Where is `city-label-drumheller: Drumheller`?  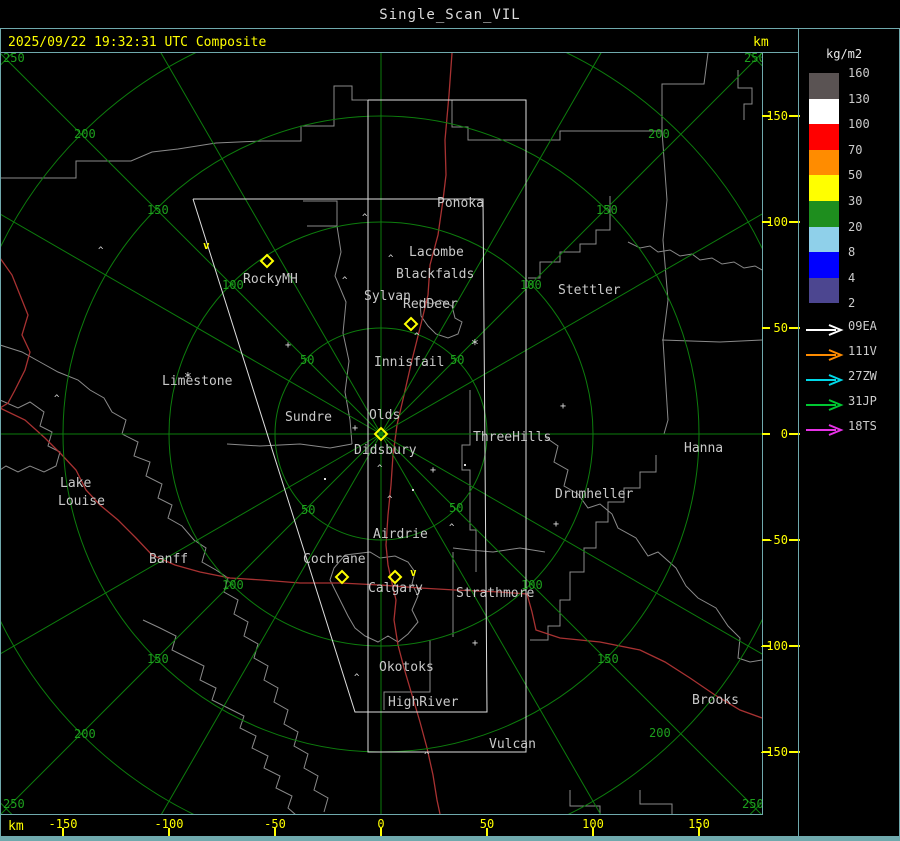 city-label-drumheller: Drumheller is located at coordinates (594, 494).